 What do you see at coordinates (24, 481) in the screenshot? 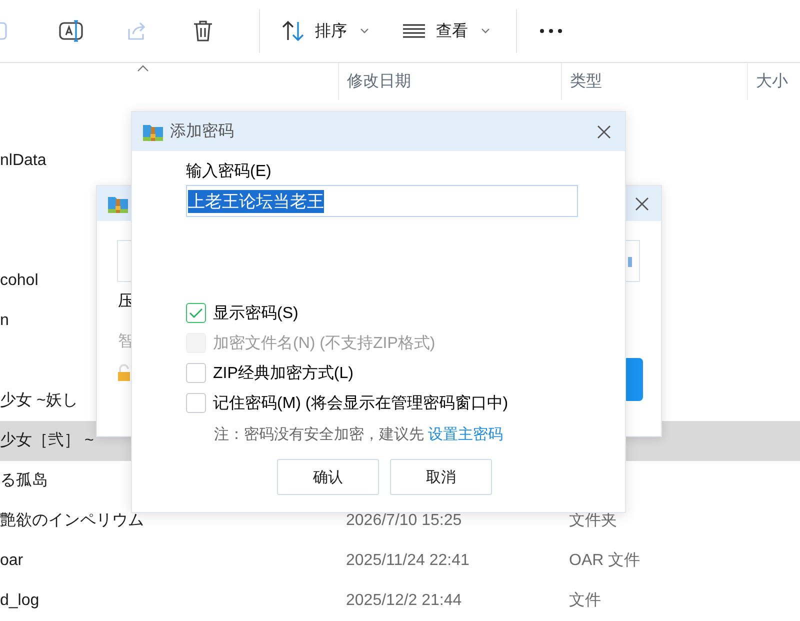
I see `file-name: る孤岛` at bounding box center [24, 481].